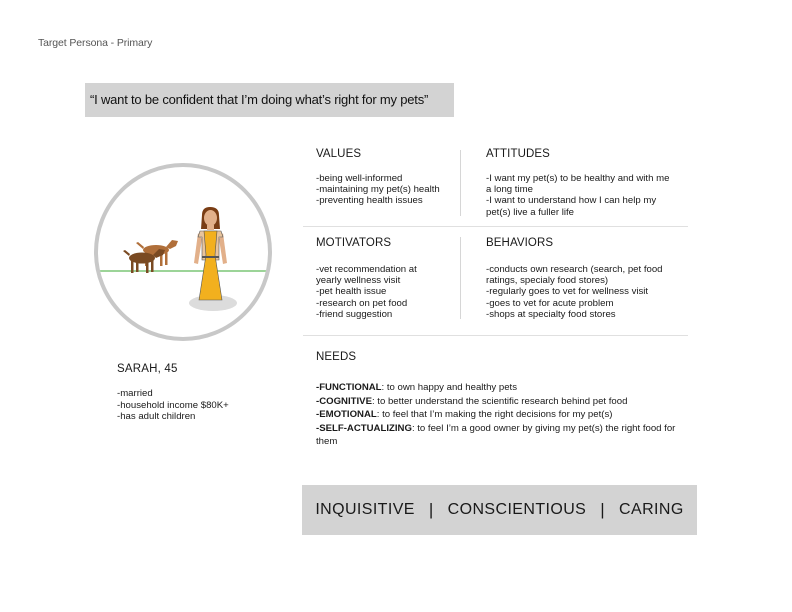 This screenshot has width=792, height=612. Describe the element at coordinates (344, 401) in the screenshot. I see `needs-label: -COGNITIVE` at that location.